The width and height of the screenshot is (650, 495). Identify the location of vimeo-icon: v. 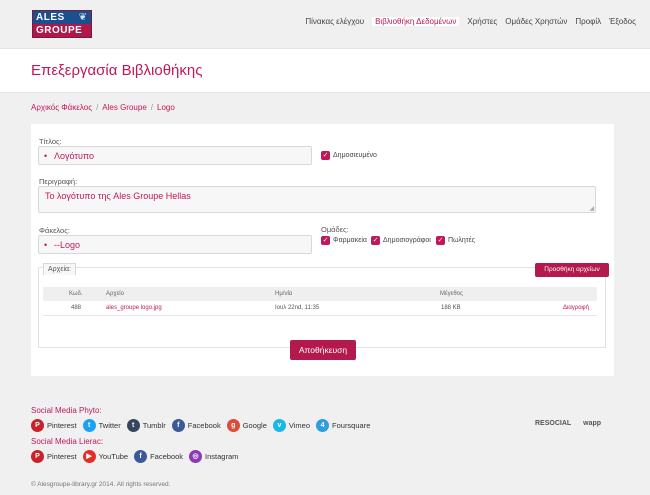
(279, 425).